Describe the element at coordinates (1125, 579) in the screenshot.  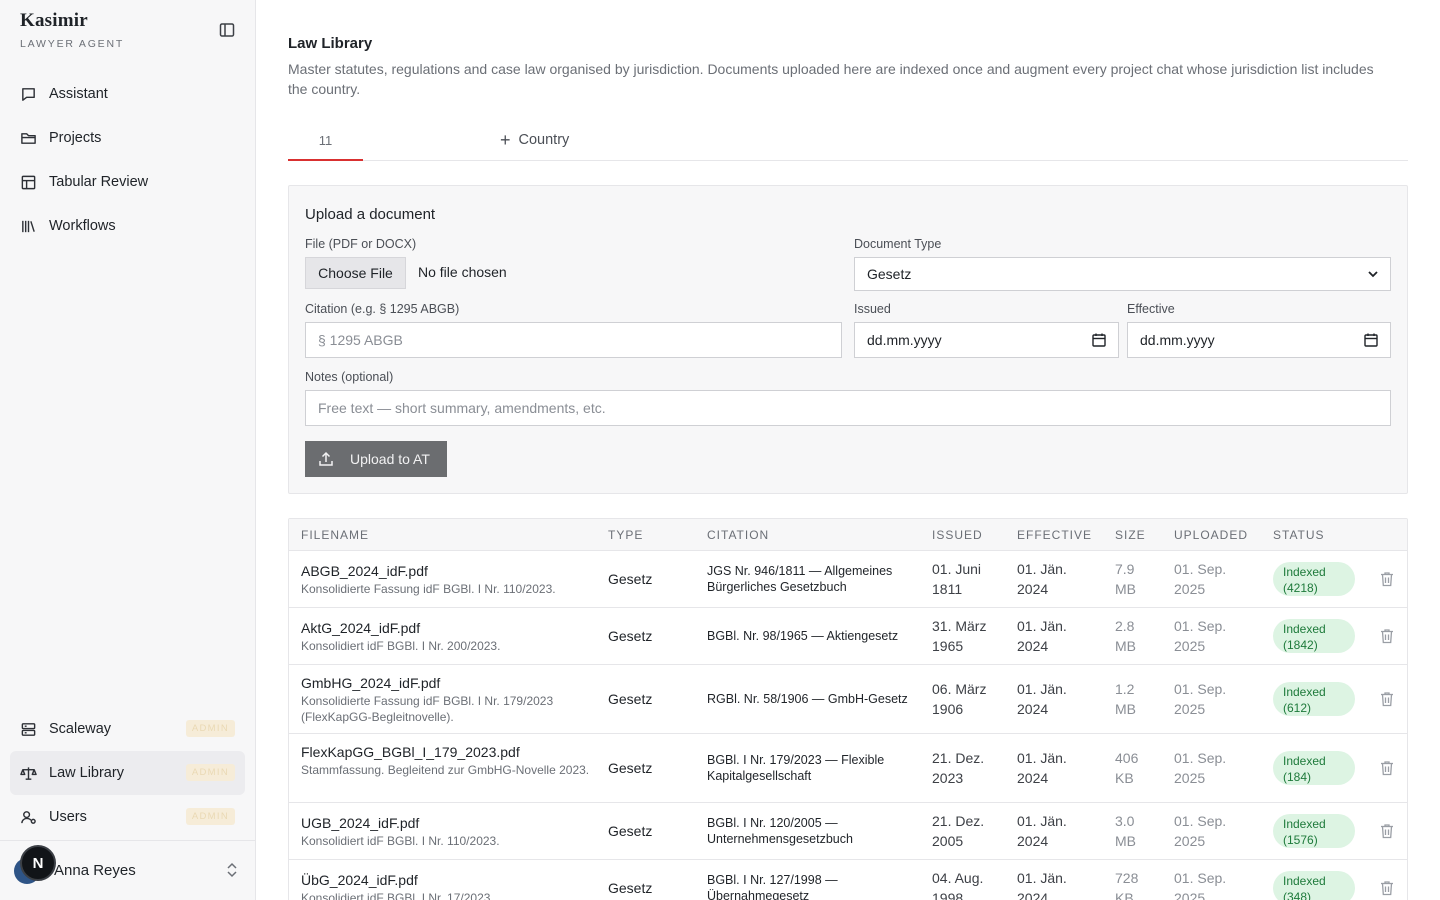
I see `size-cell: 7.9 MB` at that location.